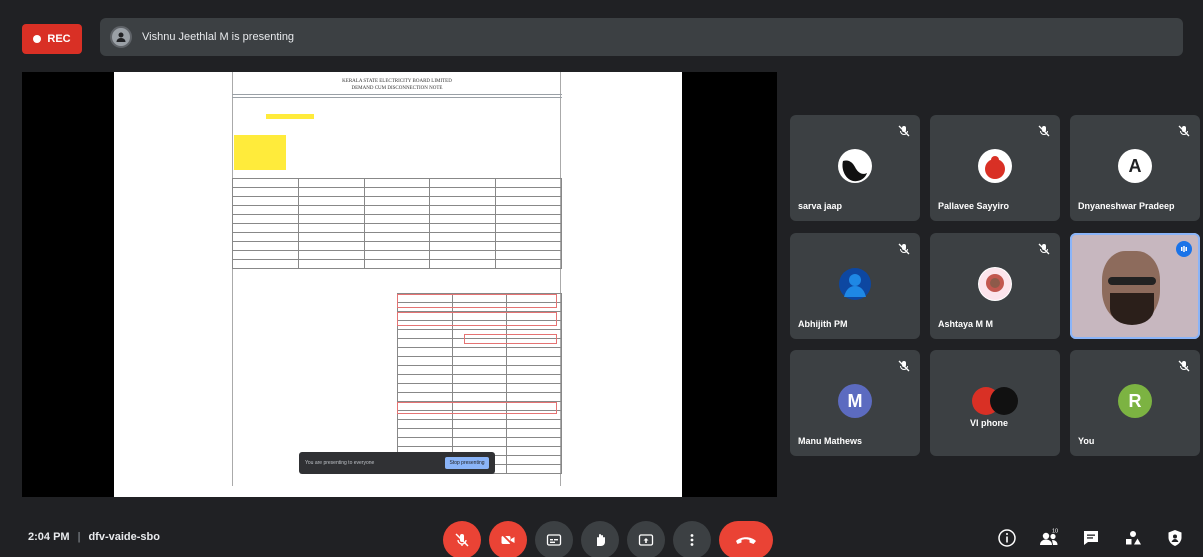 This screenshot has height=557, width=1203. I want to click on meeting-code: dfv-vaide-sbo, so click(124, 537).